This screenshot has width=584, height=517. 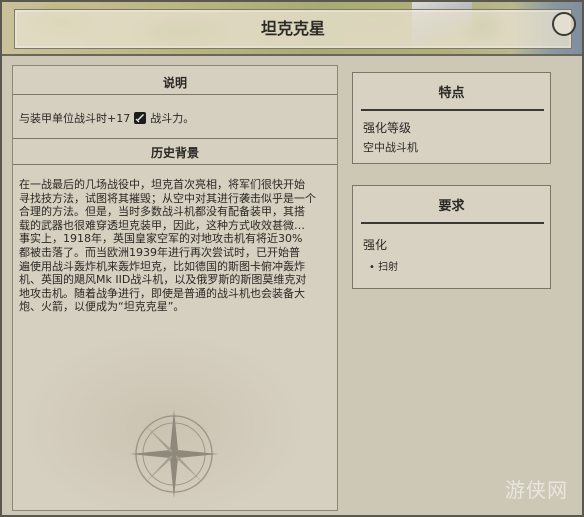 I want to click on requirement-item: • 扫射, so click(x=383, y=265).